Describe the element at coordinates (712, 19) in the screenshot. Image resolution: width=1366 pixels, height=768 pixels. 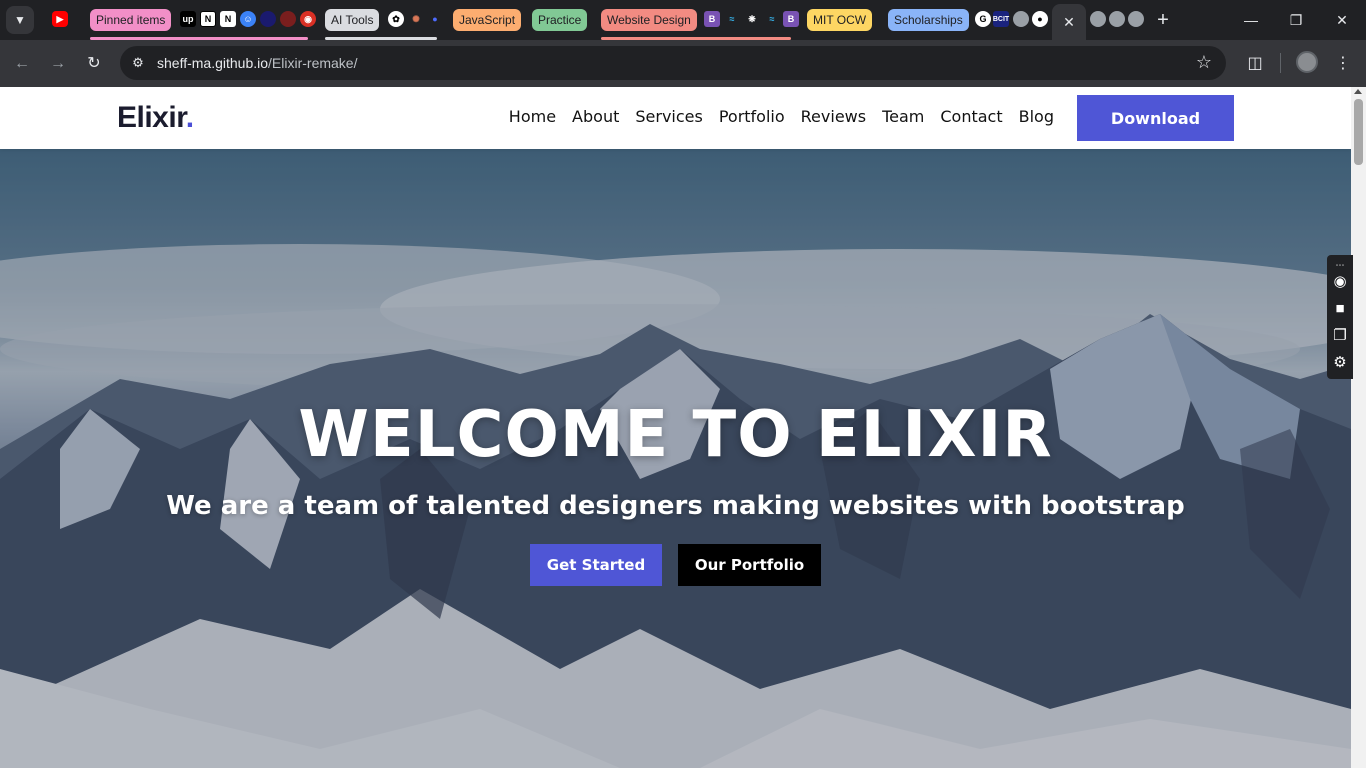
I see `bootstrap-icon: B` at that location.